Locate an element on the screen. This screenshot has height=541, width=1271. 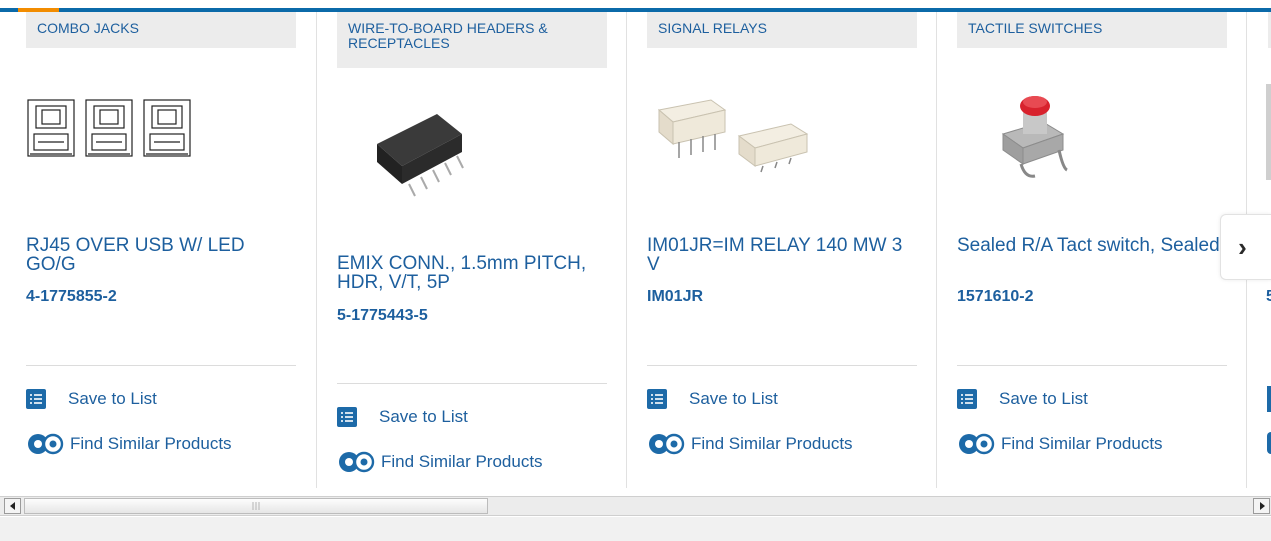
chevron-right-icon: › is located at coordinates (1242, 246).